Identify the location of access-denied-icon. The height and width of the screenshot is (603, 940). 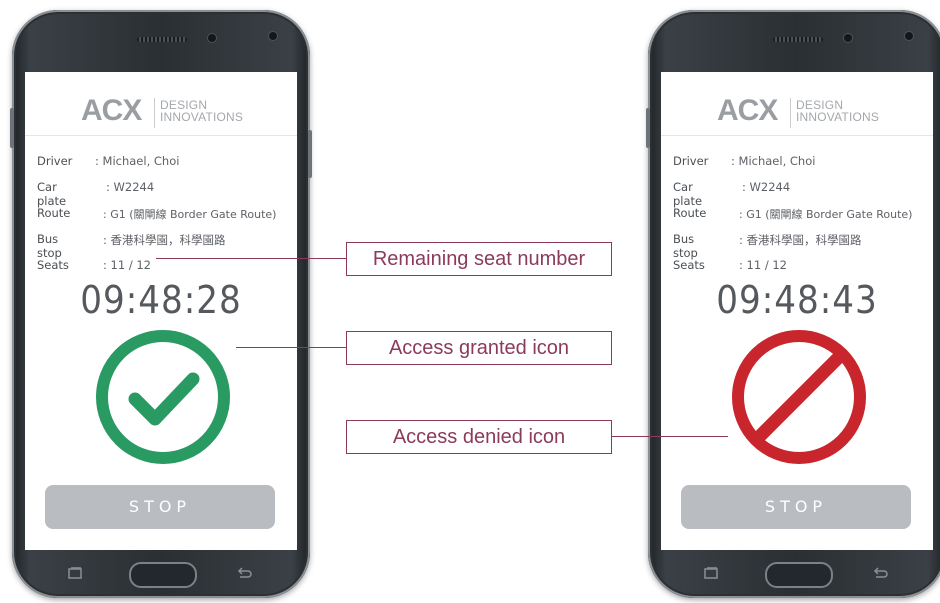
(799, 397).